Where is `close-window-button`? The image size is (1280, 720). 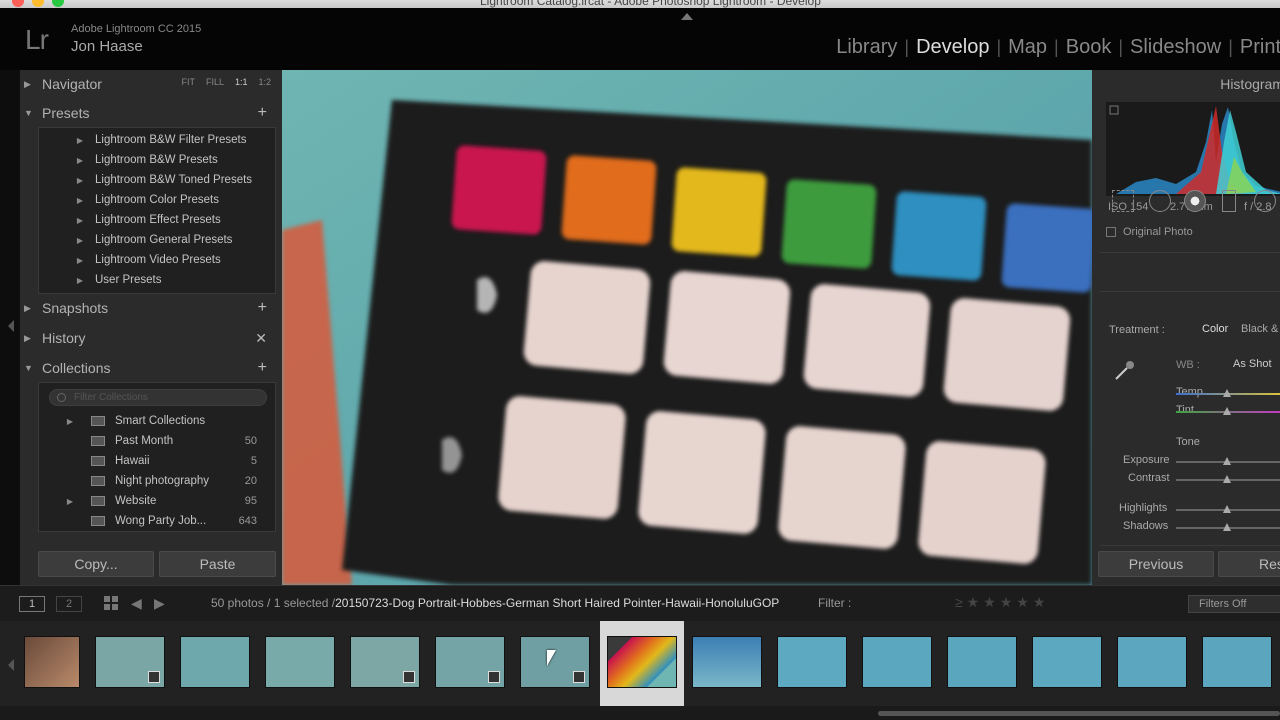
close-window-button is located at coordinates (18, 3).